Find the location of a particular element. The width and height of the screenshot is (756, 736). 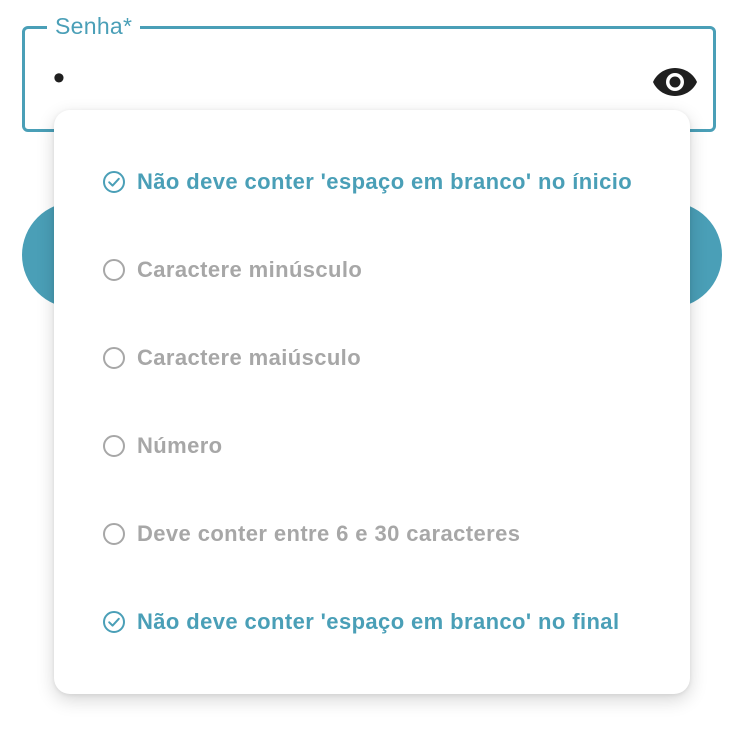

password-input: • is located at coordinates (61, 78).